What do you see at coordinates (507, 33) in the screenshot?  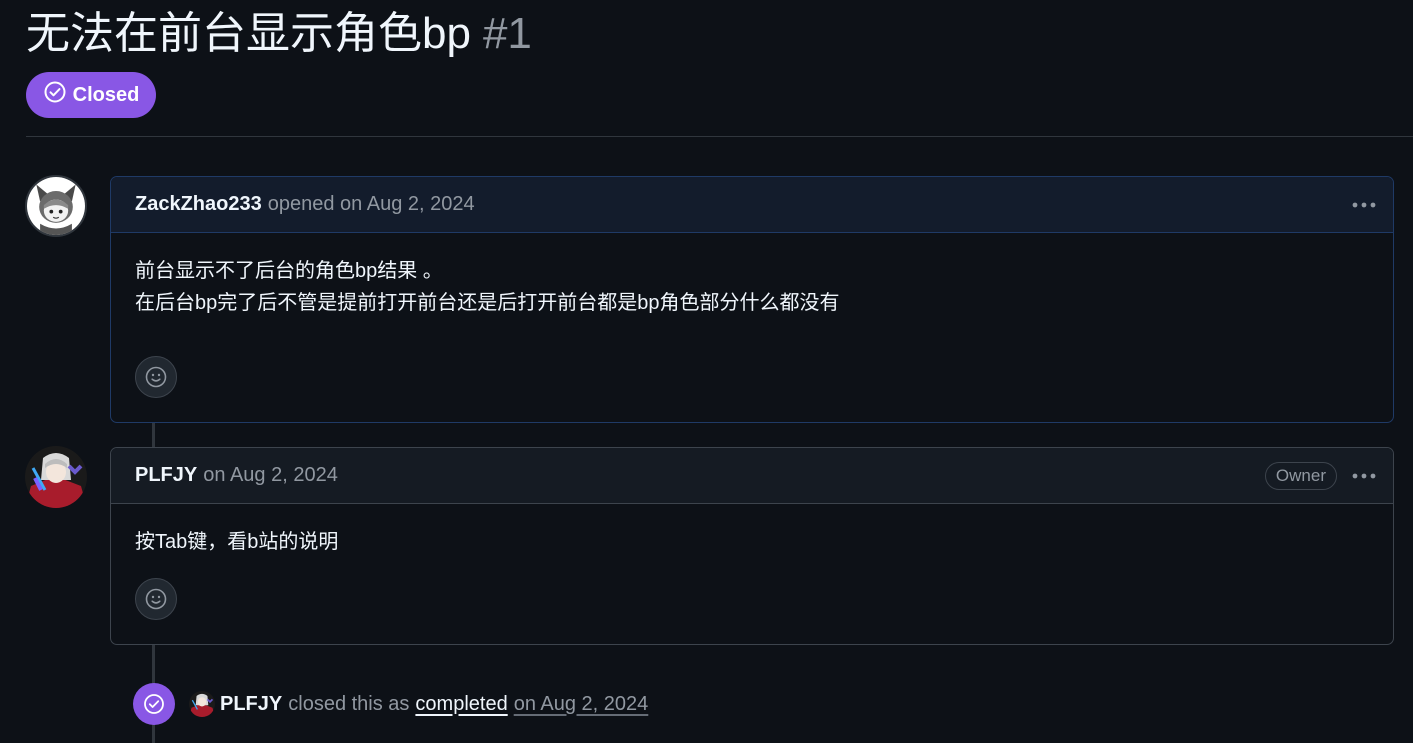 I see `issue-number: #1` at bounding box center [507, 33].